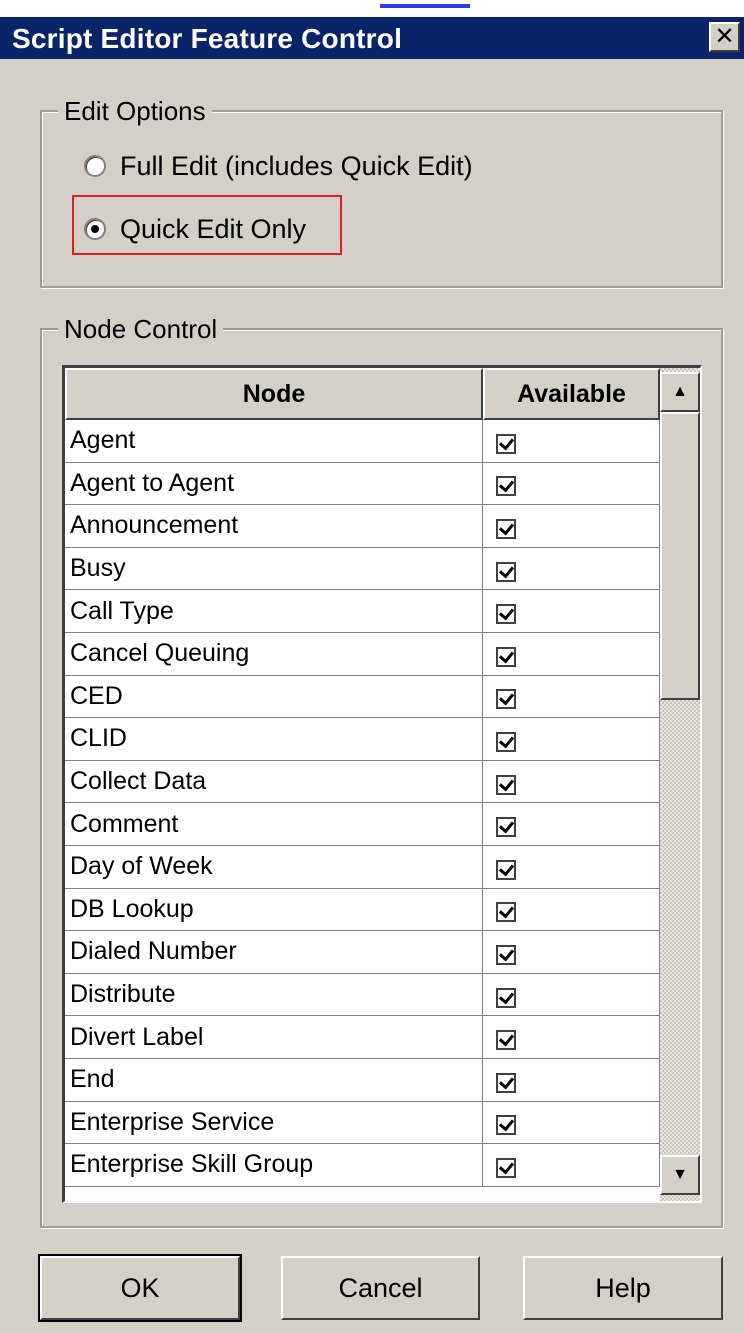 Image resolution: width=744 pixels, height=1333 pixels. Describe the element at coordinates (274, 1123) in the screenshot. I see `node-name-cell: Enterprise Service` at that location.